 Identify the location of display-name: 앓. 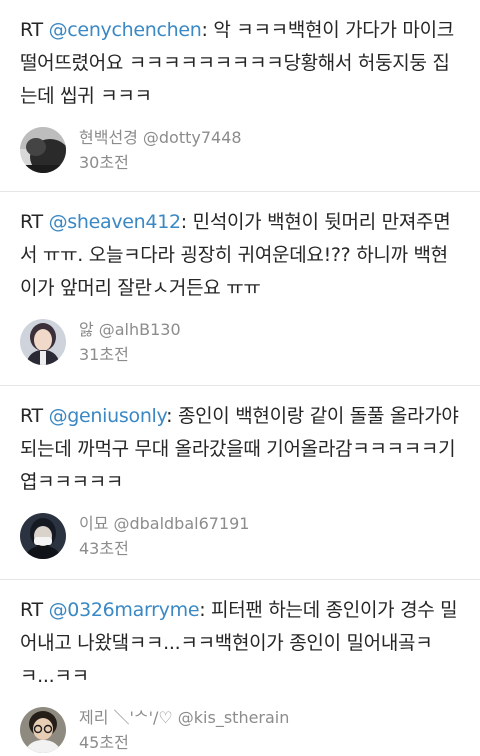
(86, 329).